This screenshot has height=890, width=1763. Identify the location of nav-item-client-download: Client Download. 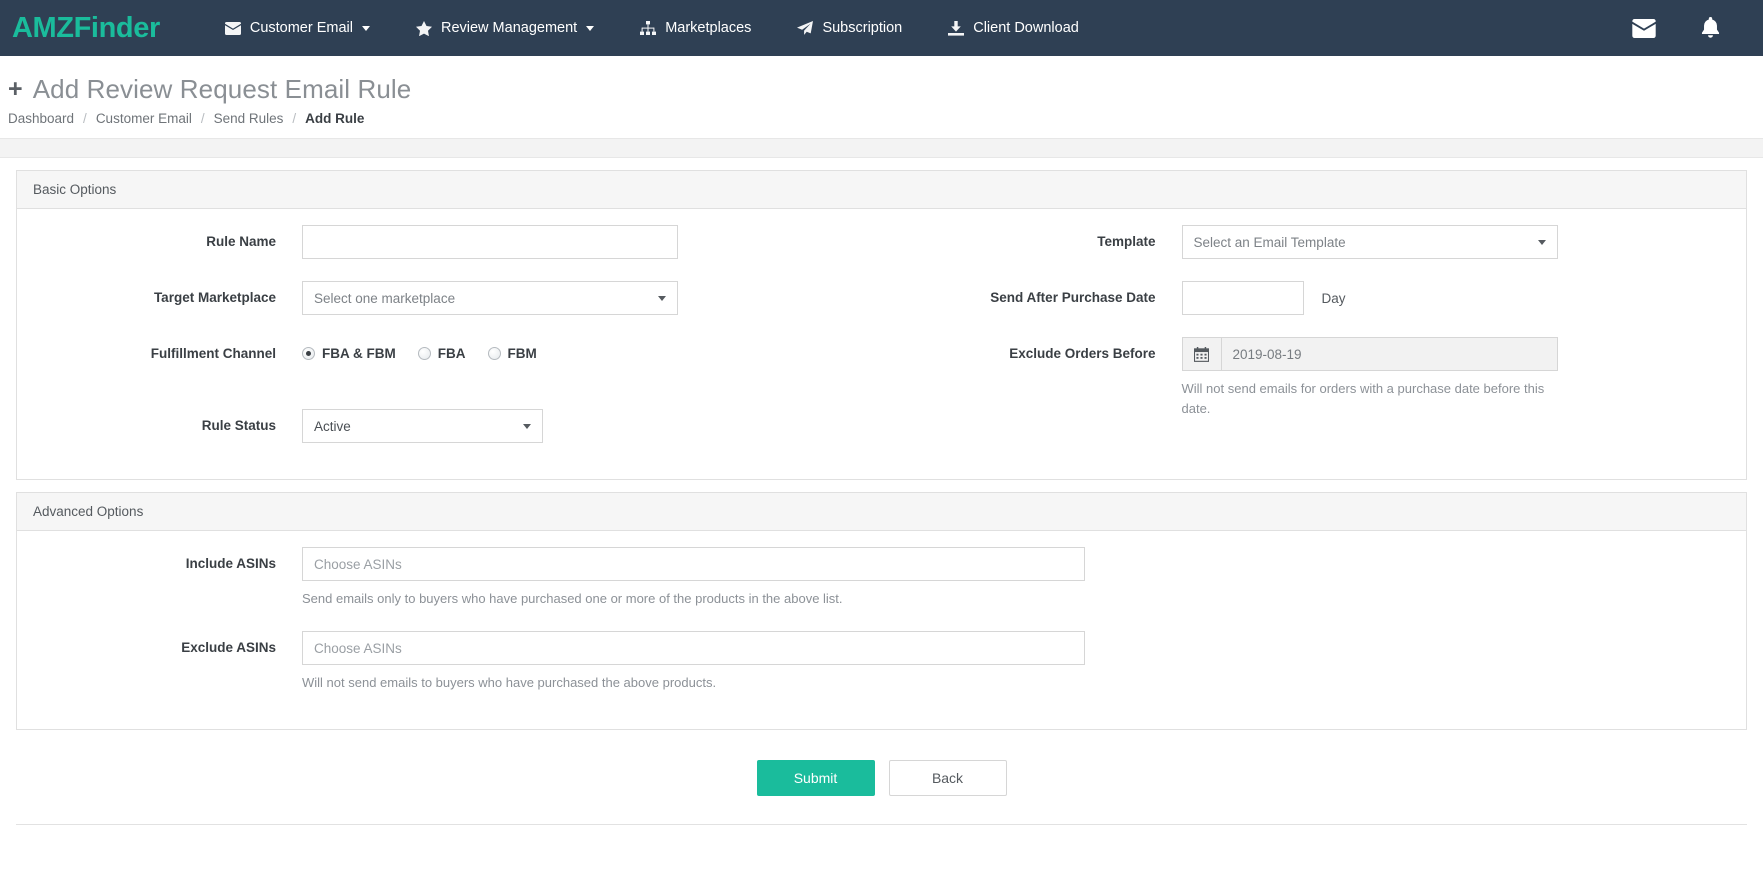
(1013, 28).